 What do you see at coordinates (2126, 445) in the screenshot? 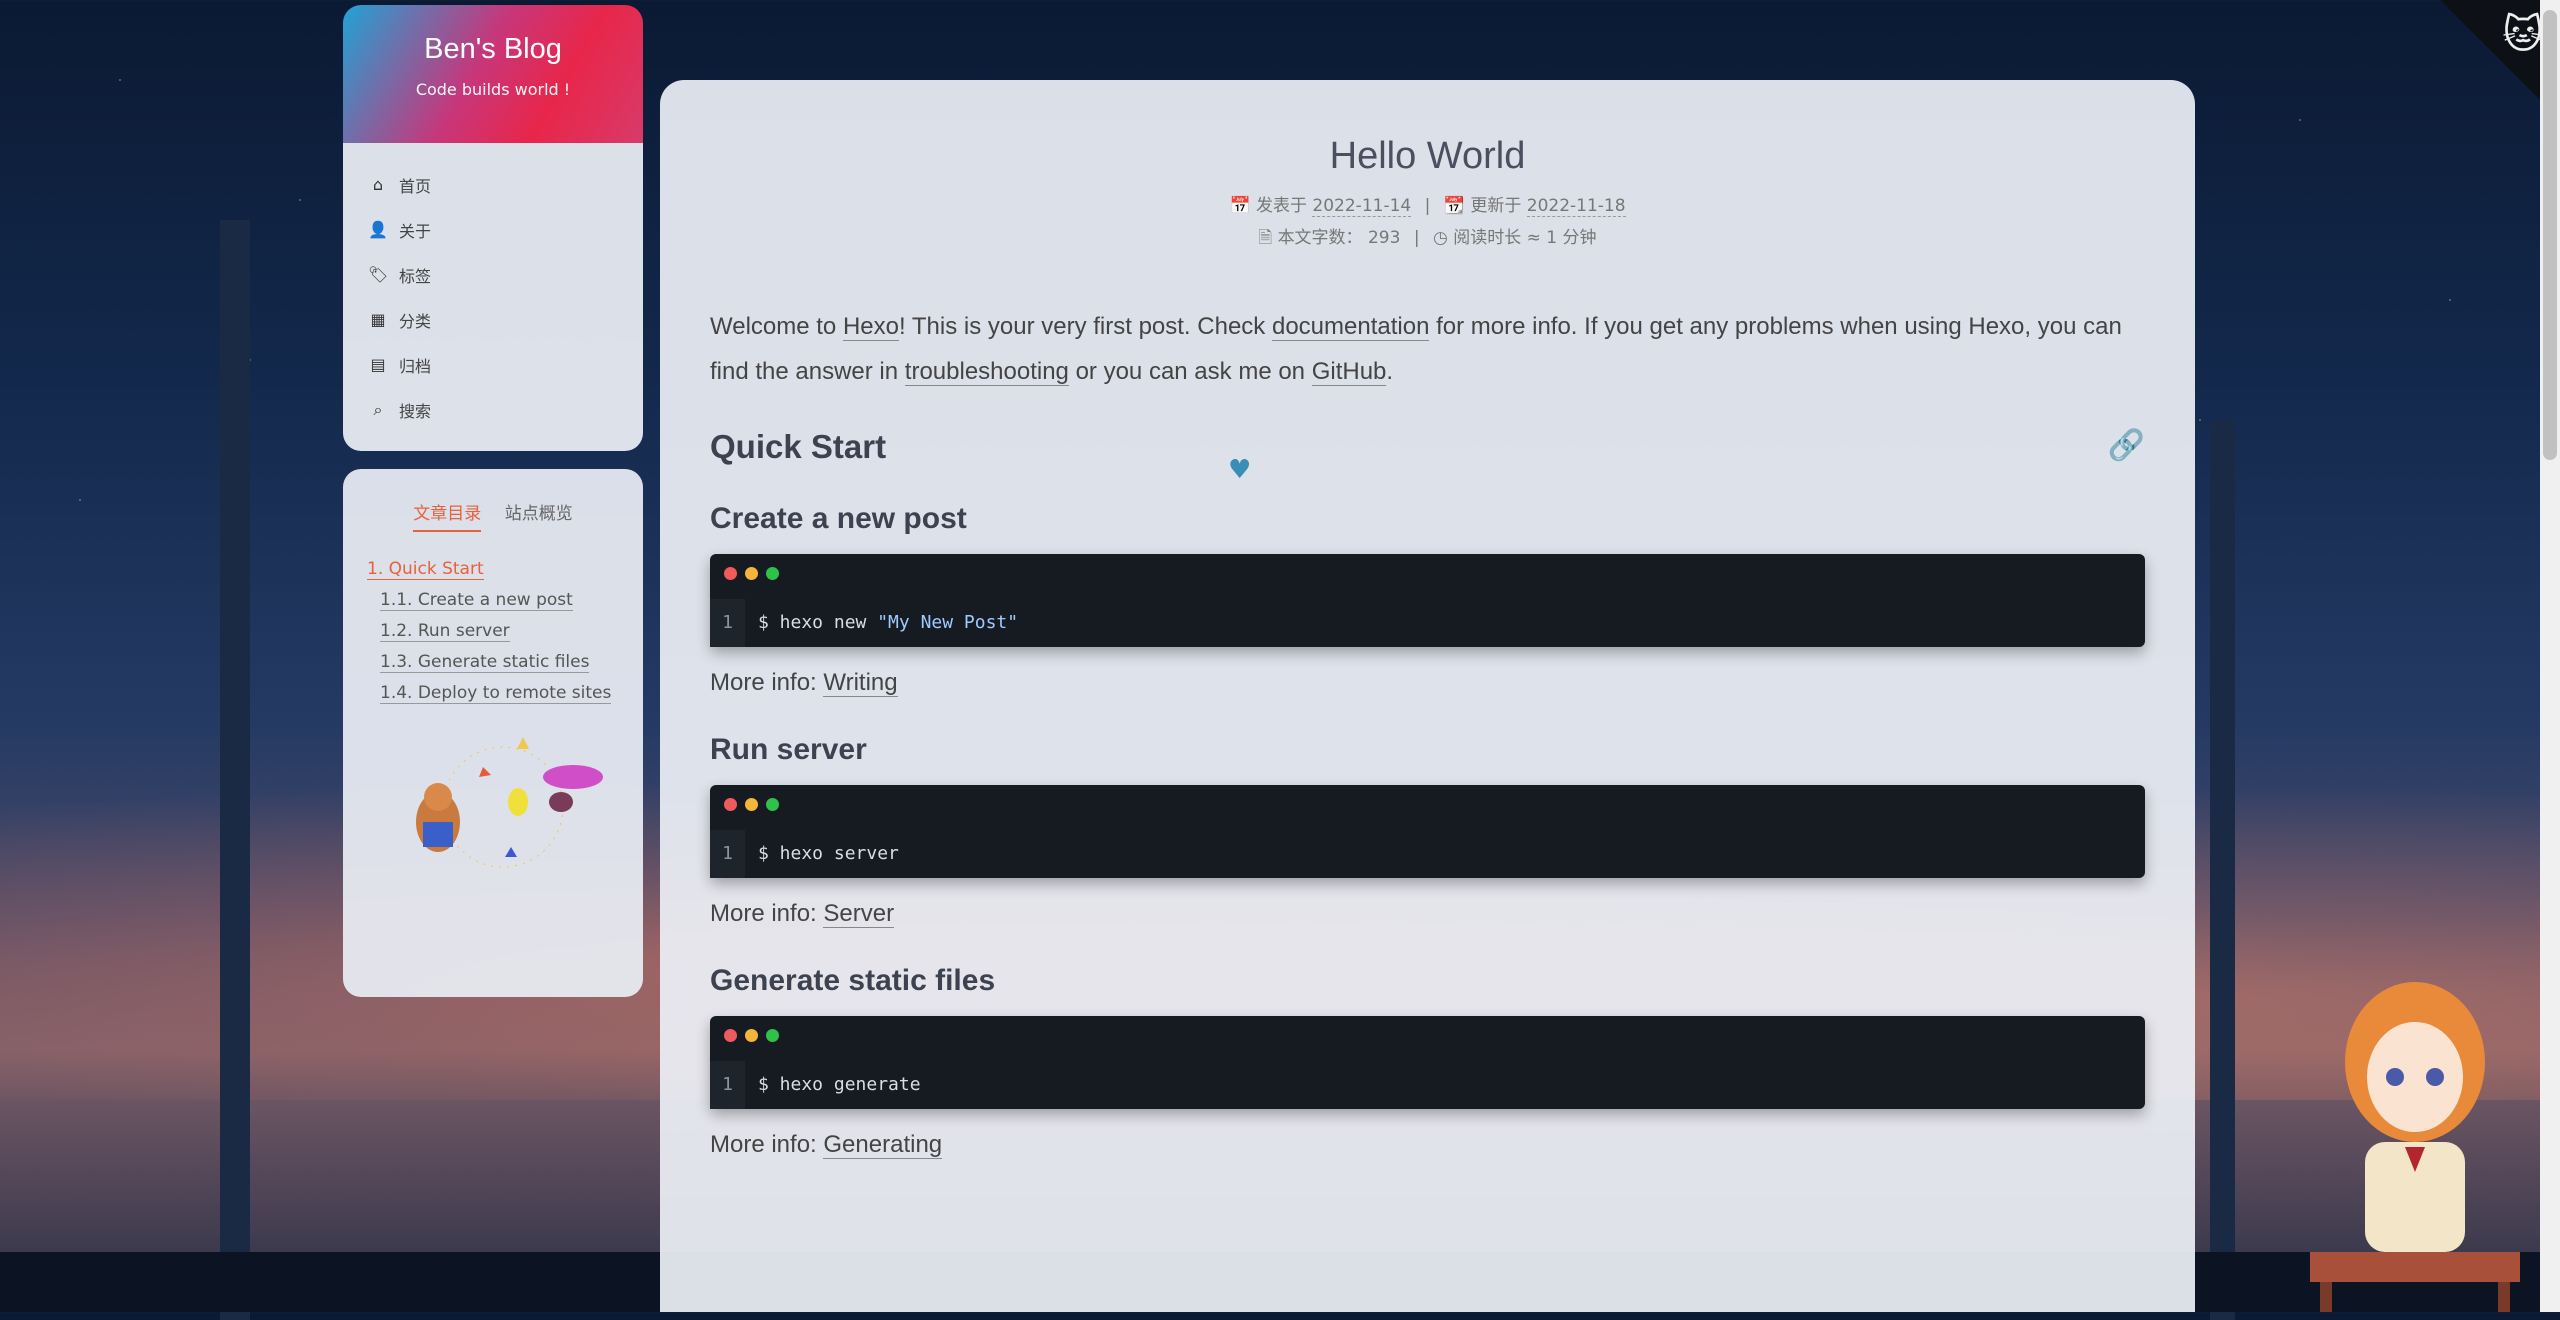
I see `link-icon: 🔗` at bounding box center [2126, 445].